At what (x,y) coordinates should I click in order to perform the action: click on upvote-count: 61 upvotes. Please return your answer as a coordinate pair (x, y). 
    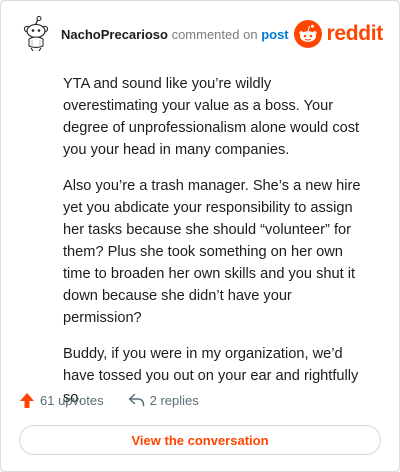
    Looking at the image, I should click on (72, 400).